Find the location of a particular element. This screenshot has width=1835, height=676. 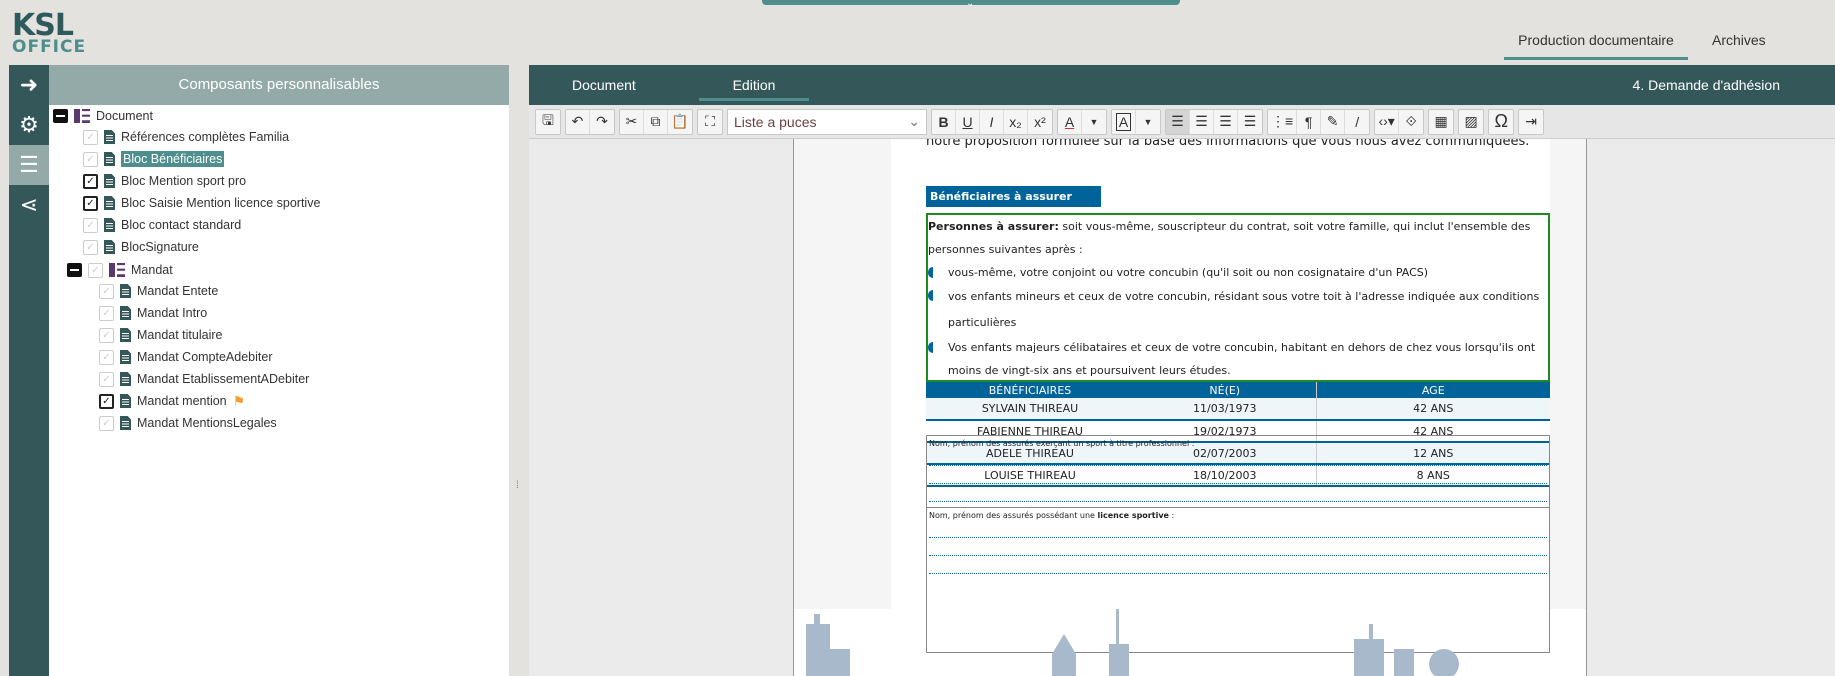

tree-item: Mandat Intro is located at coordinates (172, 313).